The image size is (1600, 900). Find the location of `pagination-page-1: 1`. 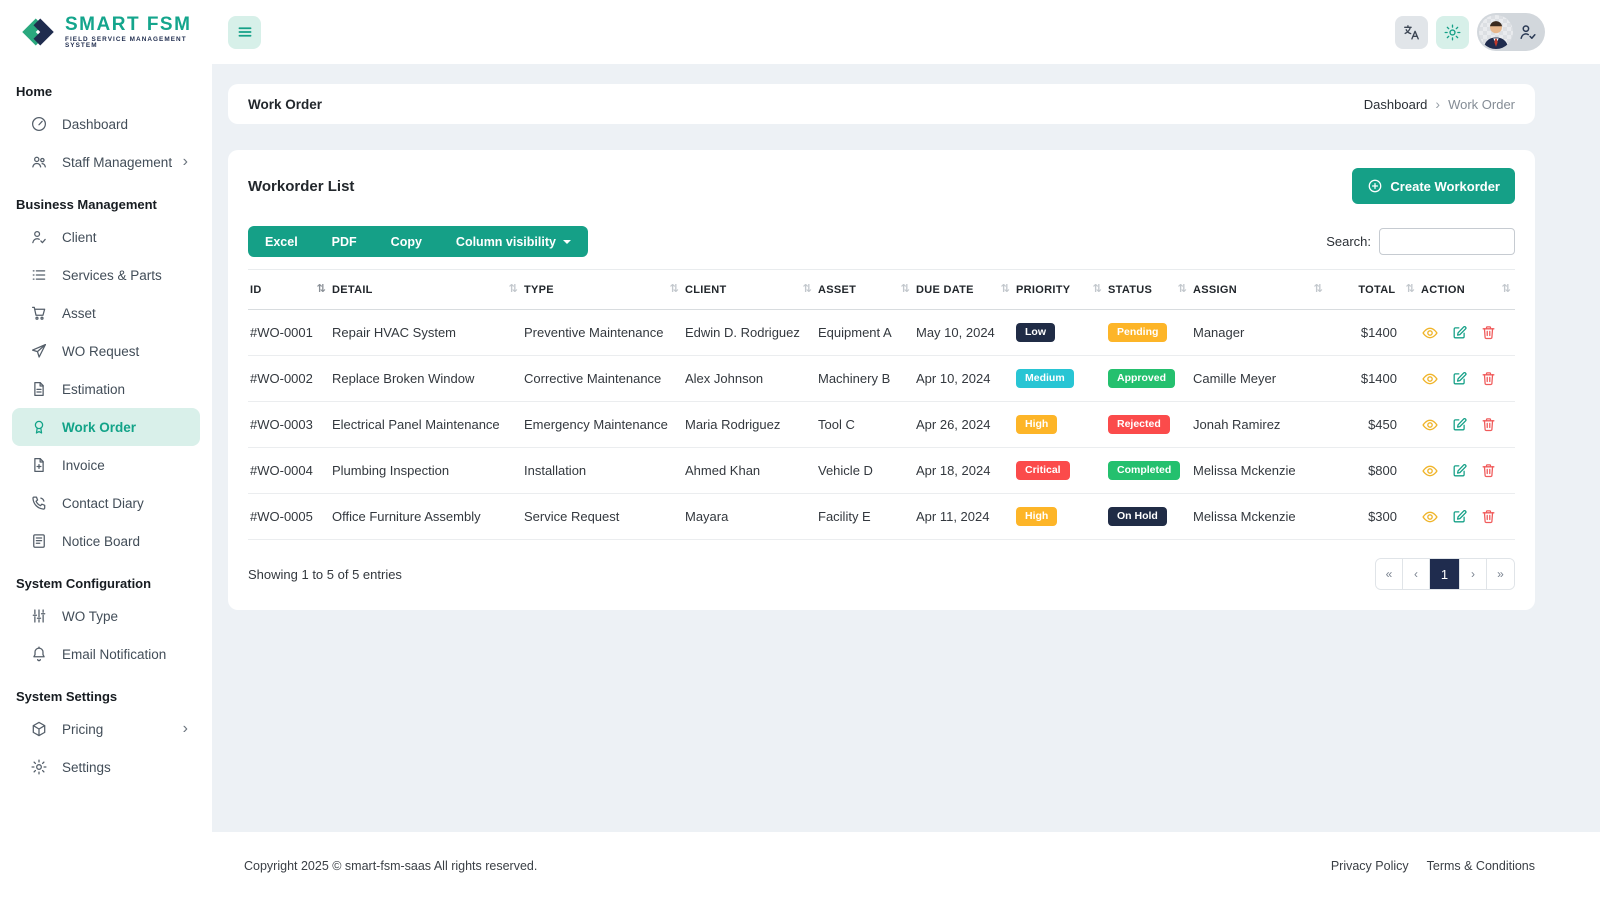

pagination-page-1: 1 is located at coordinates (1445, 574).